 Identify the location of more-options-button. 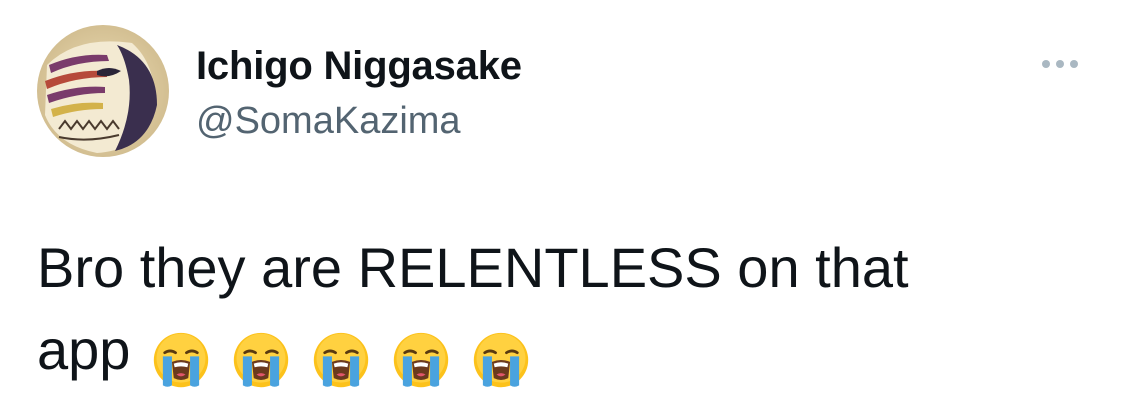
(1060, 64).